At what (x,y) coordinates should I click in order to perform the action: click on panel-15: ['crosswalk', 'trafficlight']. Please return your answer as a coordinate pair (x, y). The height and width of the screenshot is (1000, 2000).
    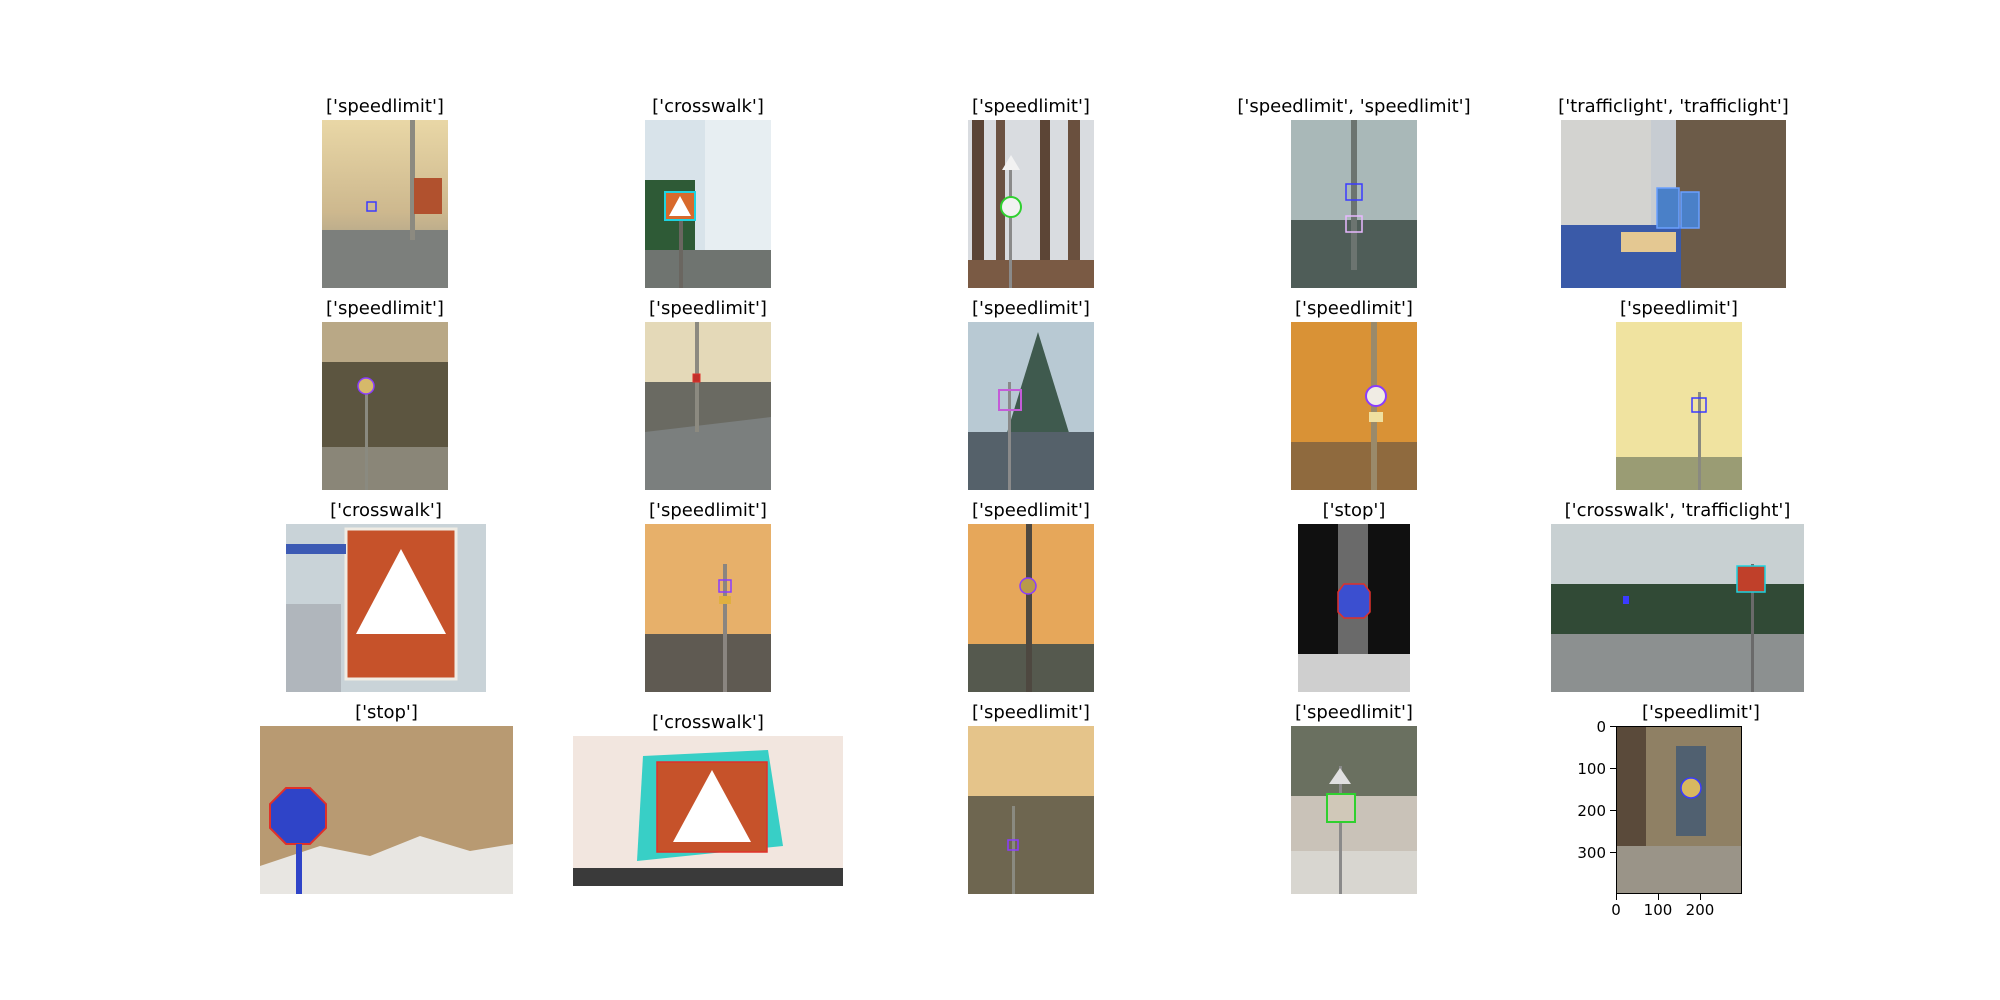
    Looking at the image, I should click on (1677, 596).